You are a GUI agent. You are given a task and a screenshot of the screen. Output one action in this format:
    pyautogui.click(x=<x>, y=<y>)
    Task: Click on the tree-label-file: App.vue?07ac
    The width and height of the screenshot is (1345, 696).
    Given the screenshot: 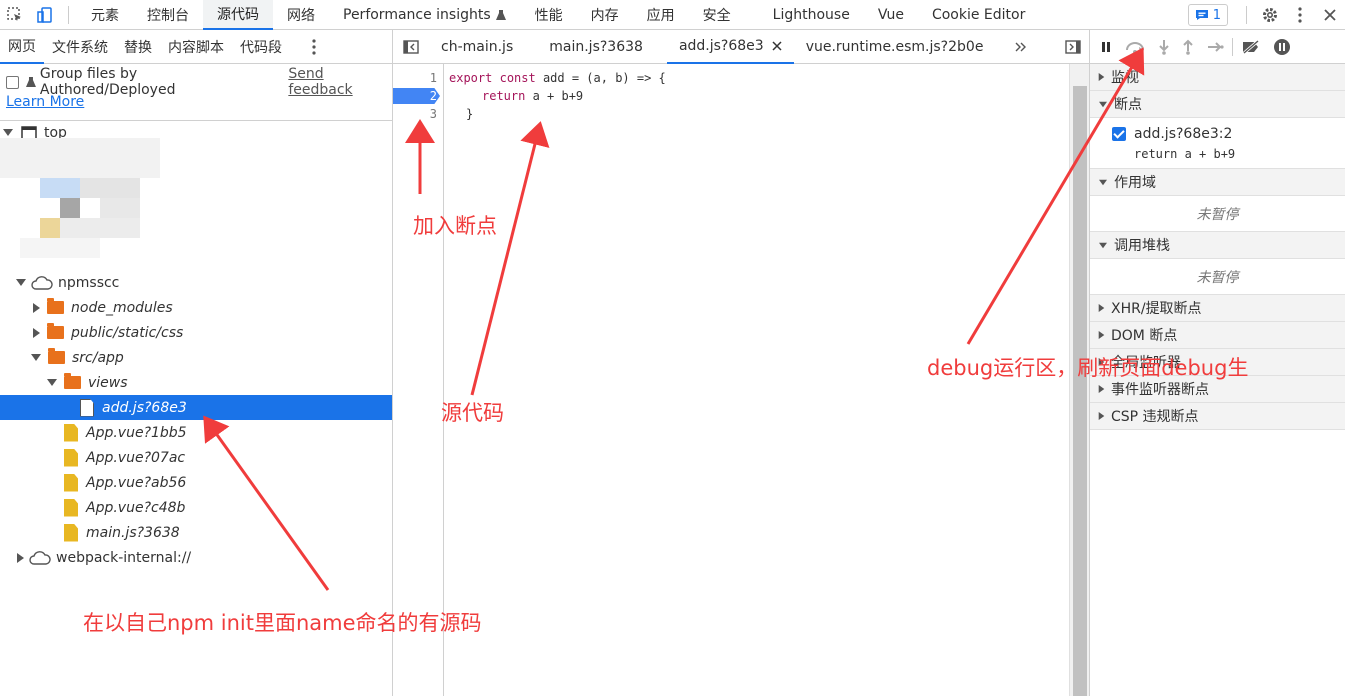 What is the action you would take?
    pyautogui.click(x=136, y=457)
    